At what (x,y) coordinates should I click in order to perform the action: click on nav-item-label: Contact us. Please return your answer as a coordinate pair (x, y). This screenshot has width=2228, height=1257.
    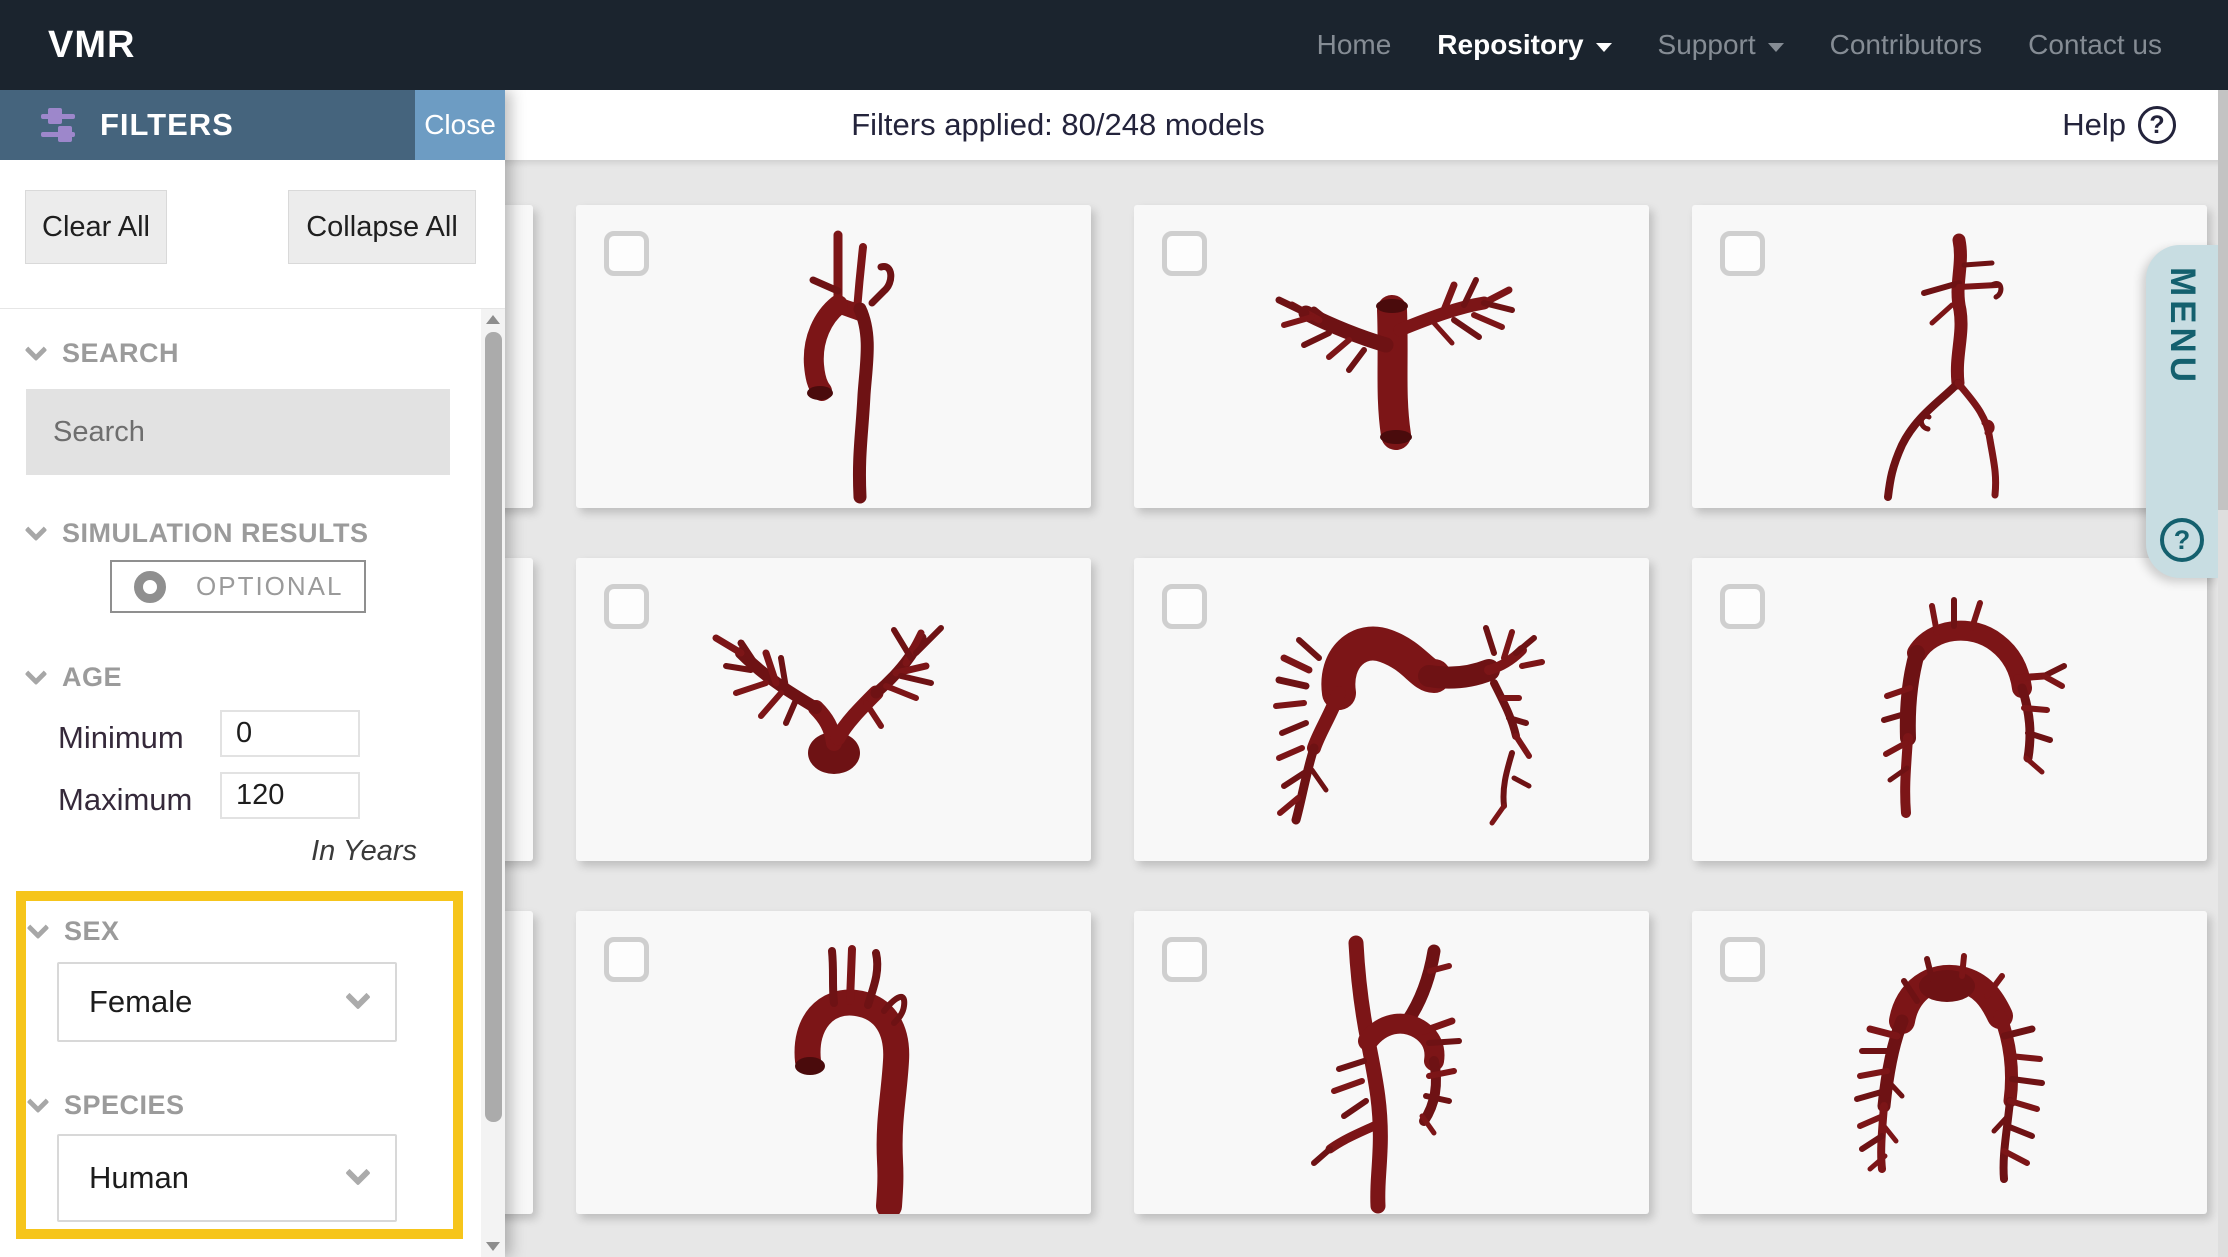
    Looking at the image, I should click on (2095, 44).